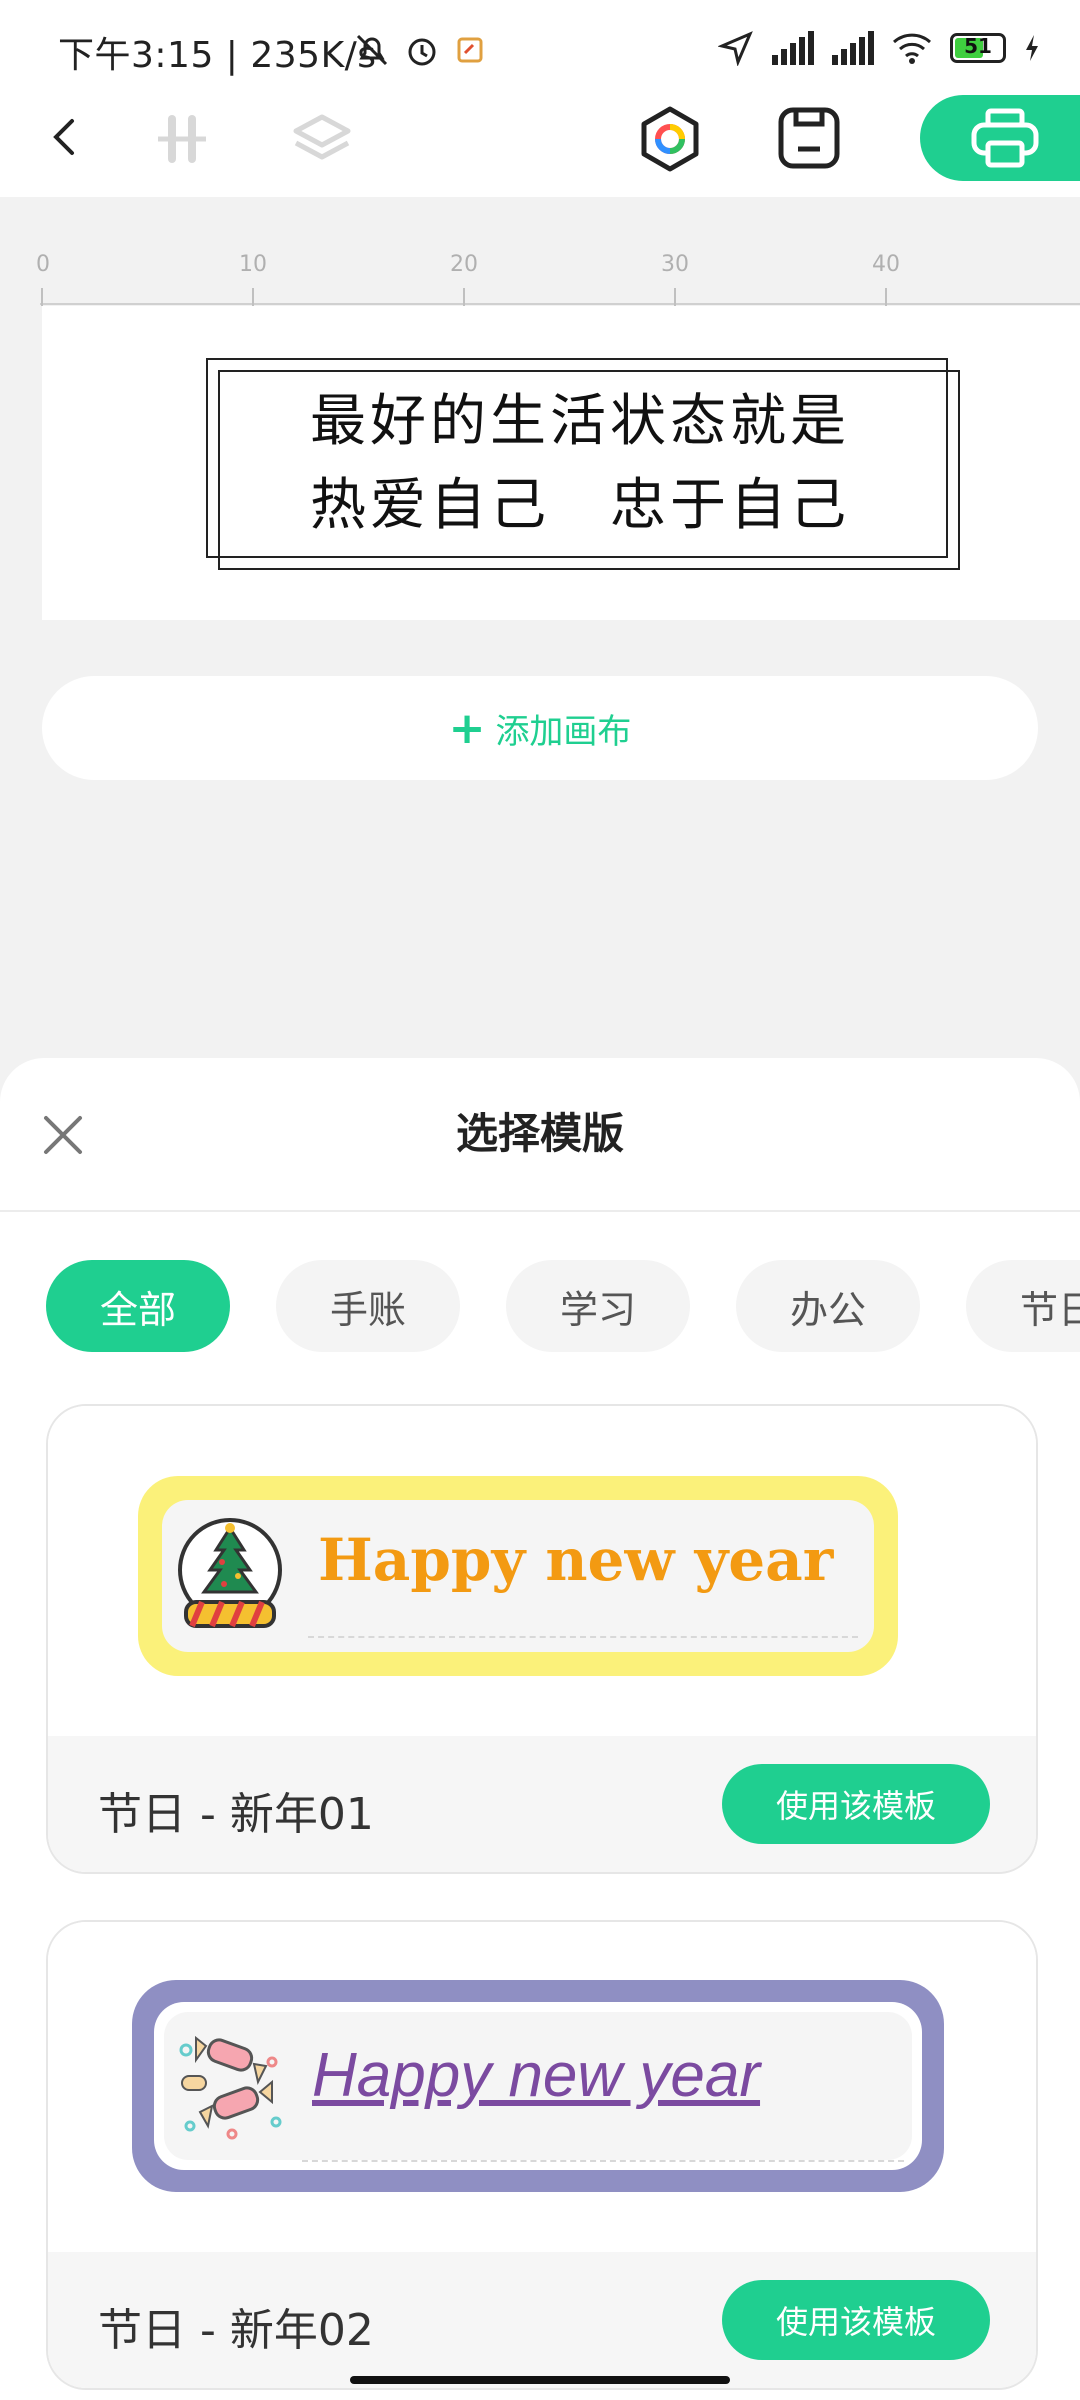  I want to click on top-toolbar, so click(540, 146).